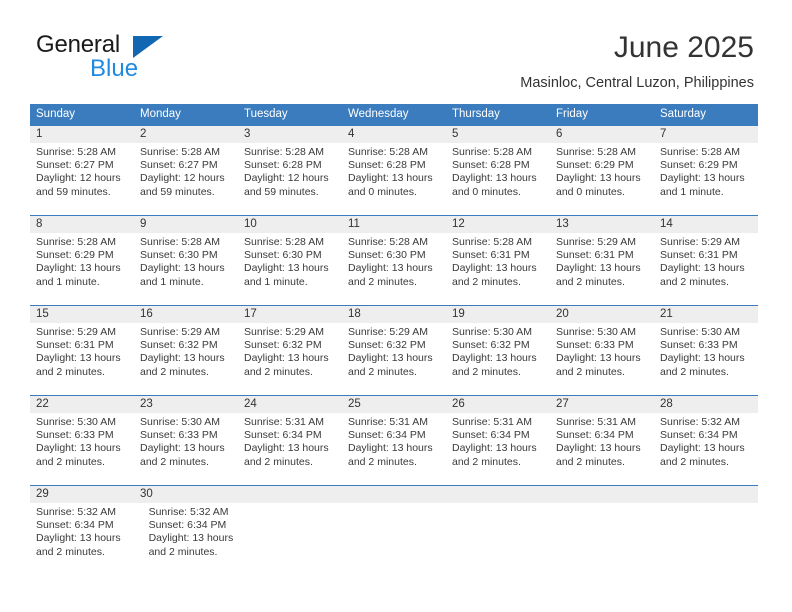 Image resolution: width=792 pixels, height=612 pixels. I want to click on day-number: 23, so click(186, 404).